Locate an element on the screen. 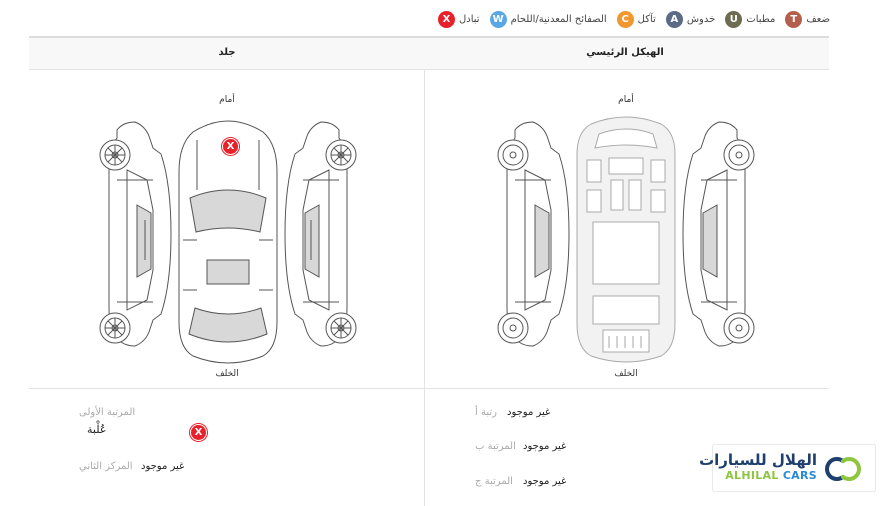 This screenshot has height=506, width=886. legend-label: تبادل is located at coordinates (469, 19).